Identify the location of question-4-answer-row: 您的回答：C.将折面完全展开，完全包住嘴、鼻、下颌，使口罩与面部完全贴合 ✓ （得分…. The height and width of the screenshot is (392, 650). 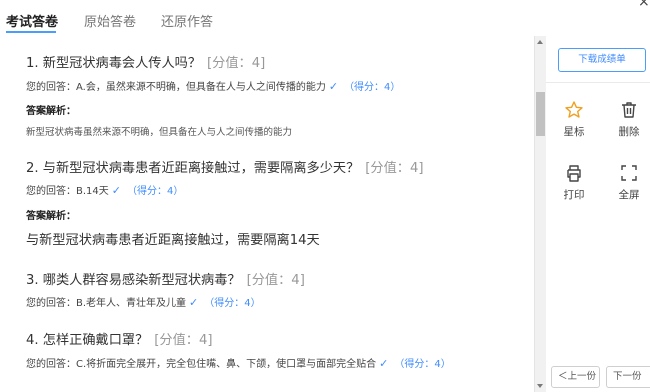
(238, 362).